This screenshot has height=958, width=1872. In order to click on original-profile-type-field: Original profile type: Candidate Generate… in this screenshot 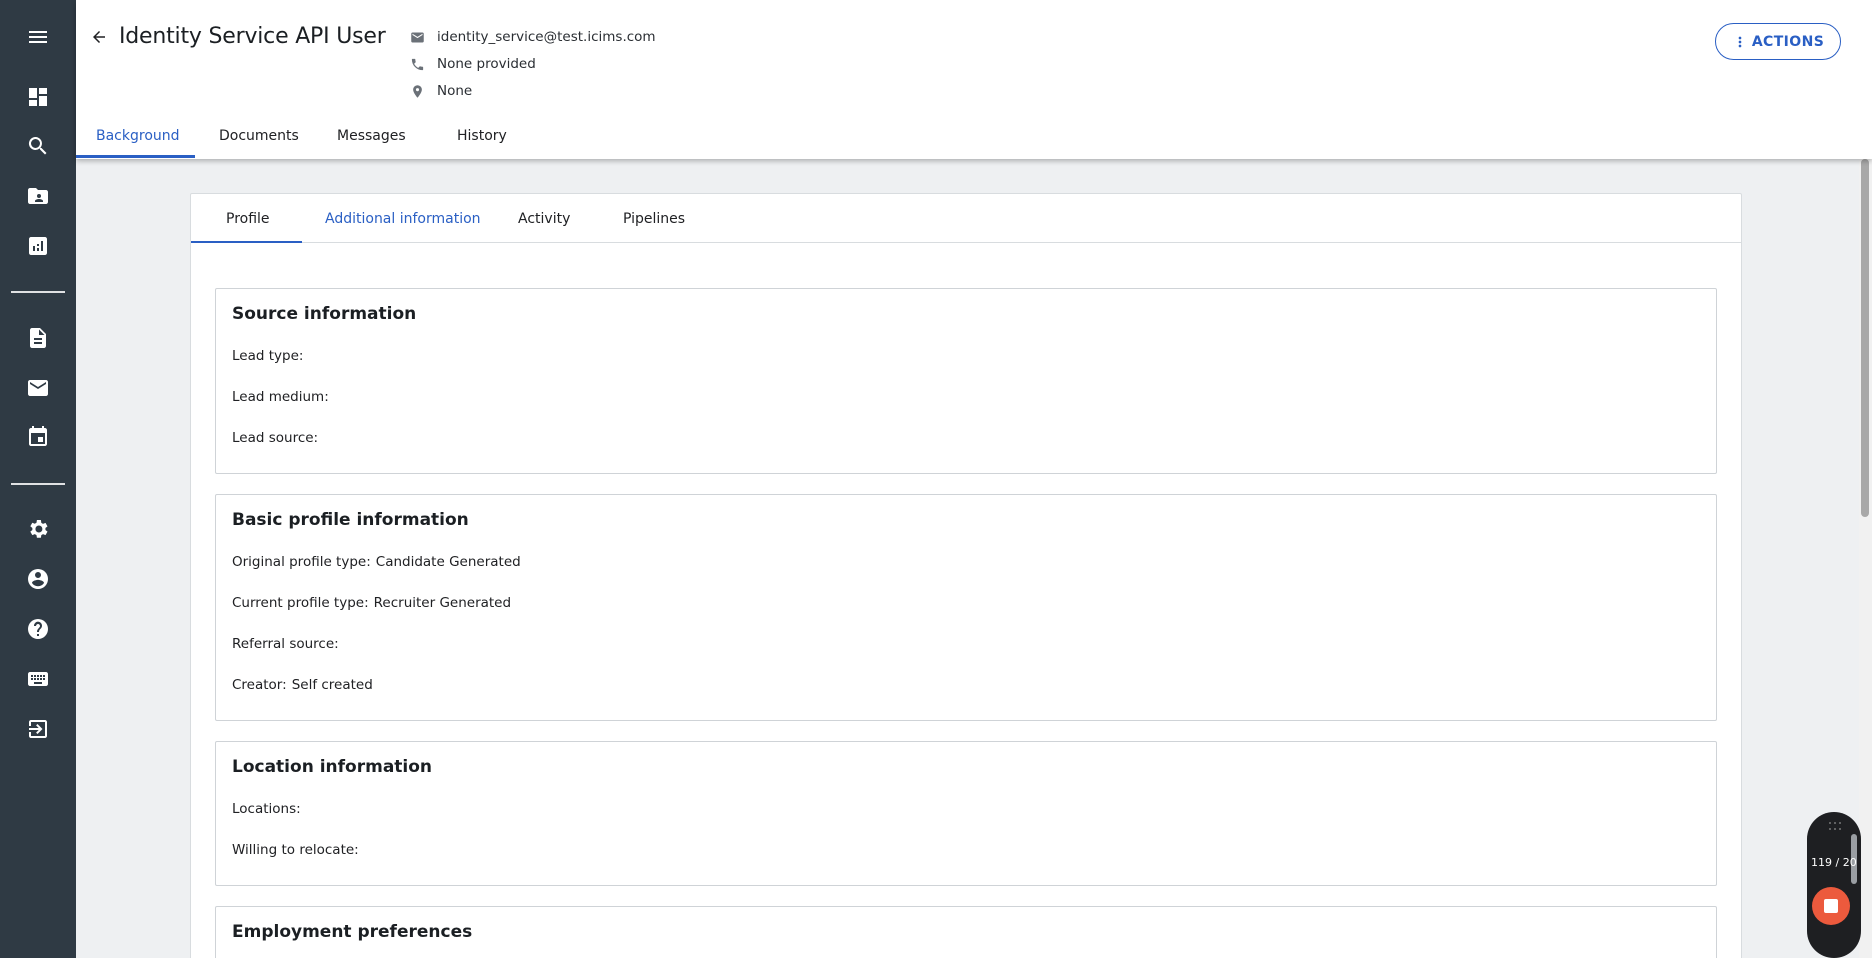, I will do `click(376, 562)`.